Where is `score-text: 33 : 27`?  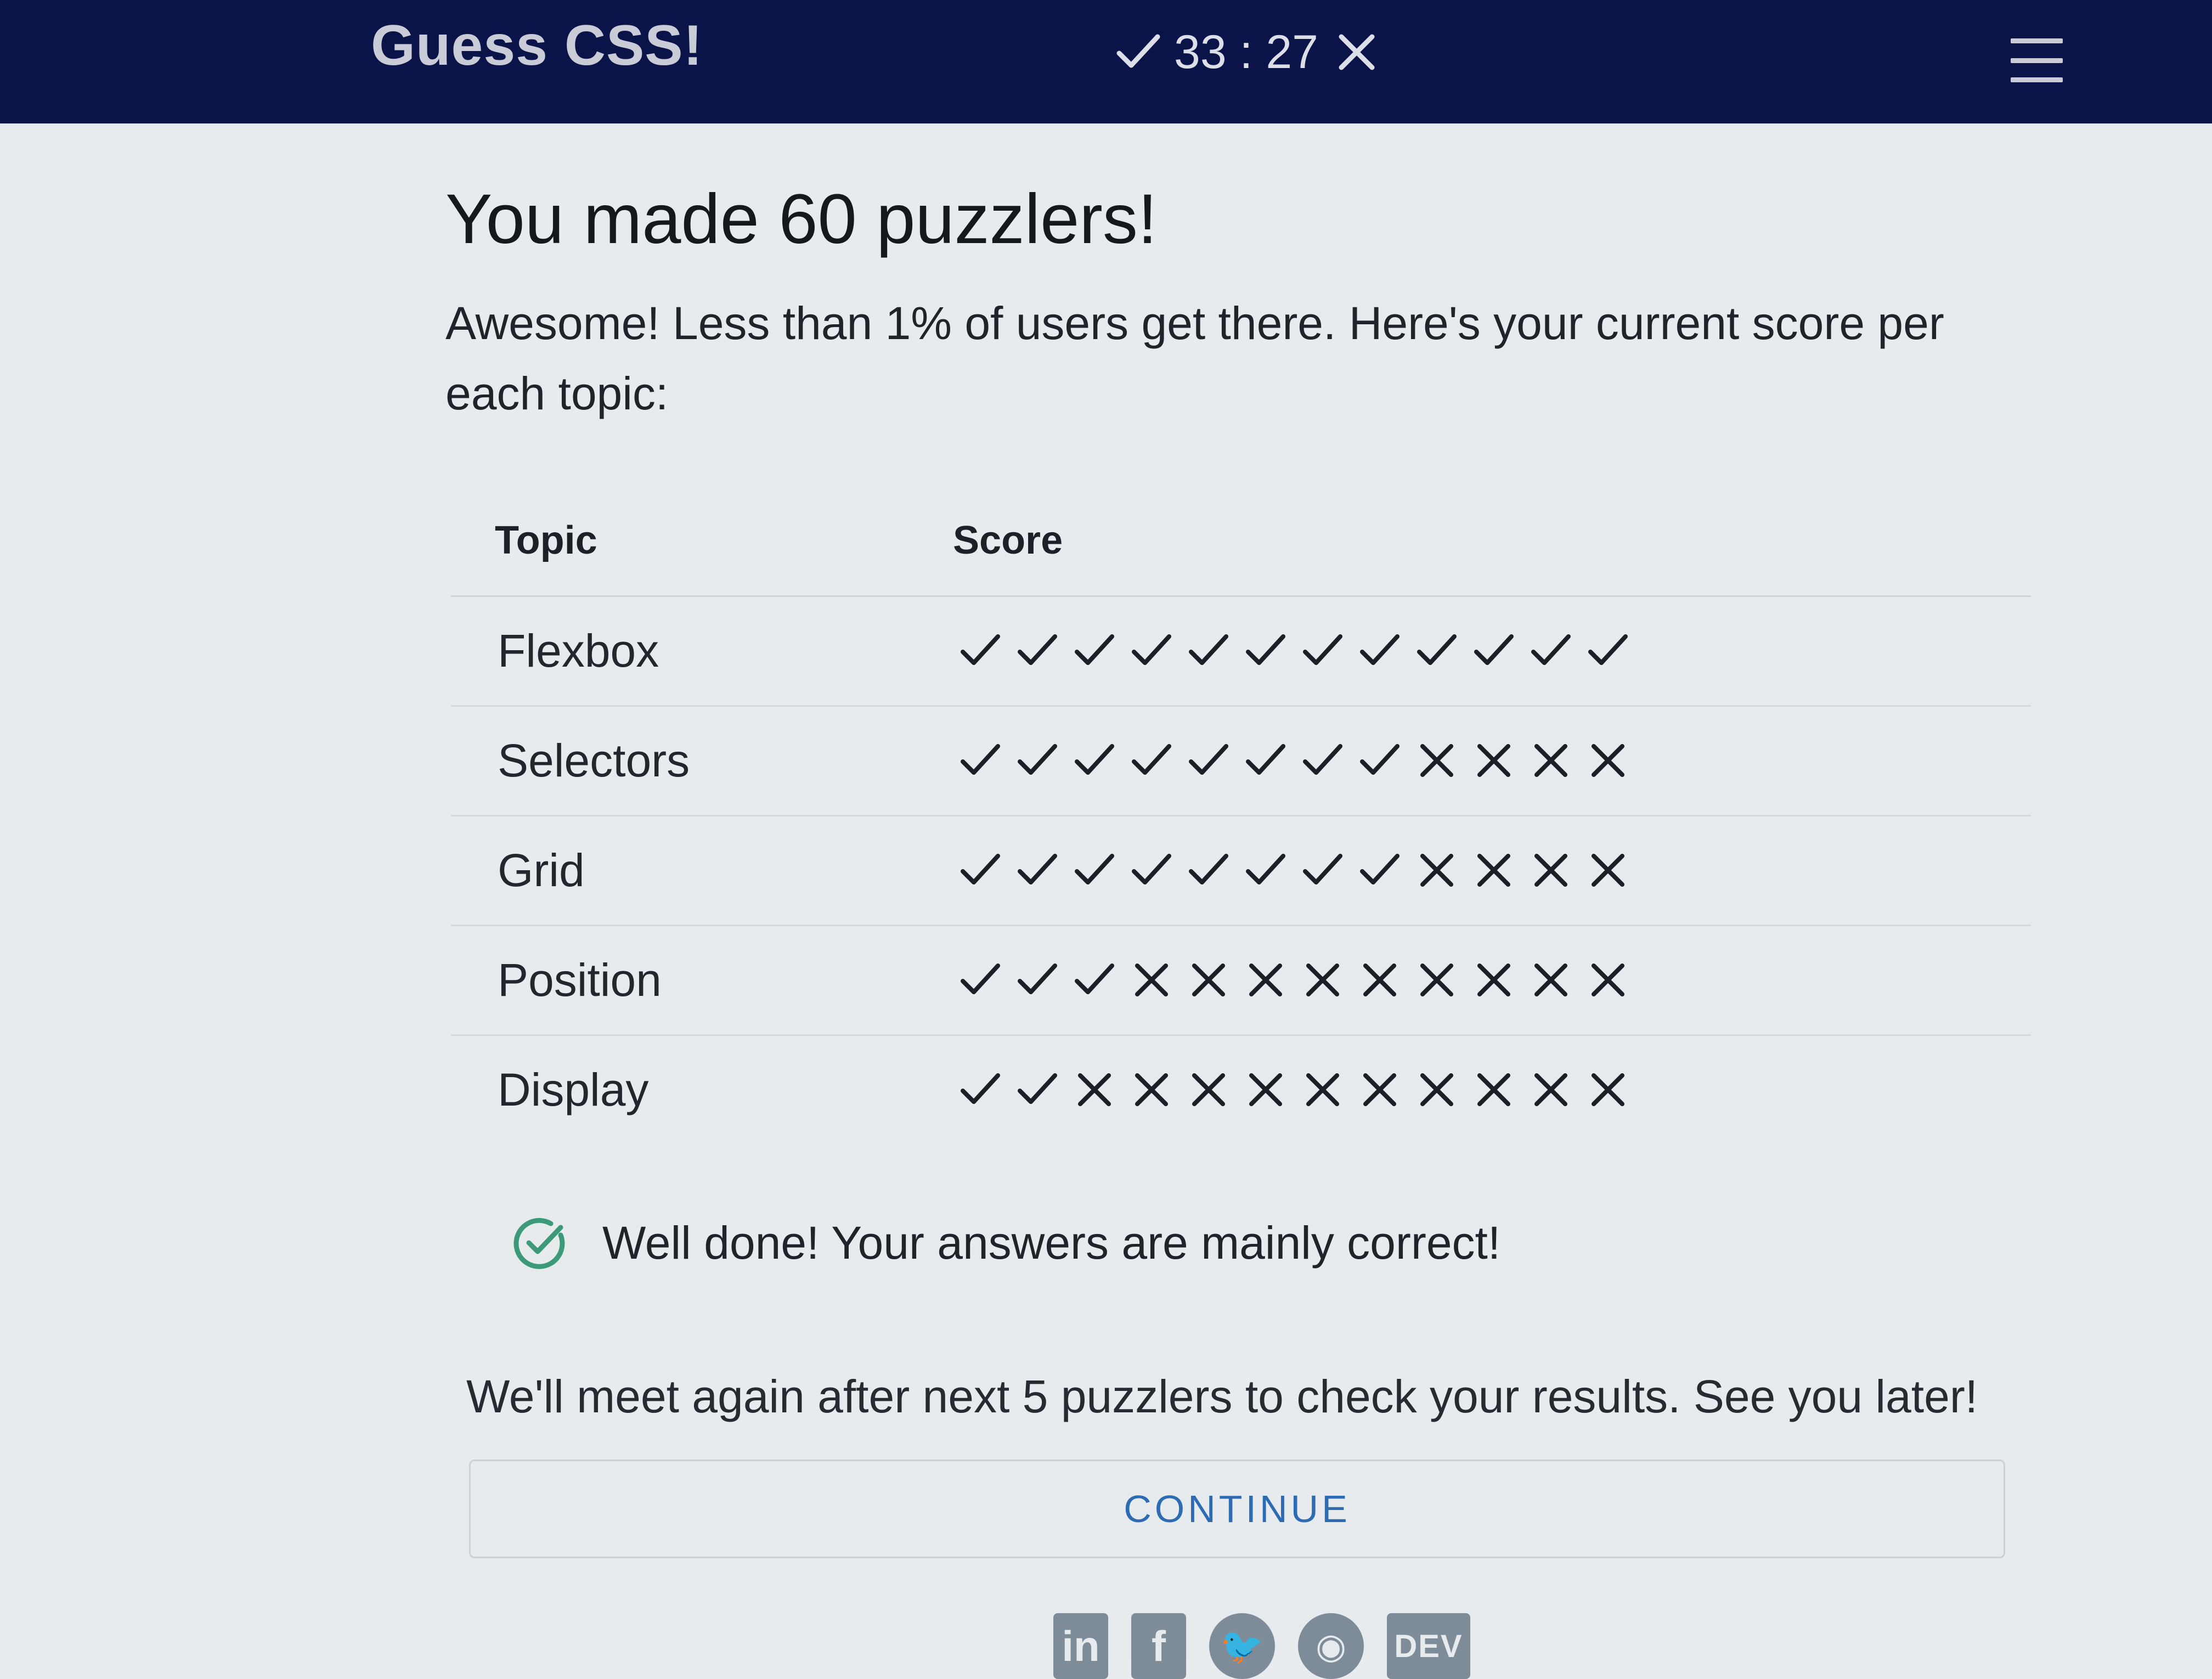 score-text: 33 : 27 is located at coordinates (1246, 52).